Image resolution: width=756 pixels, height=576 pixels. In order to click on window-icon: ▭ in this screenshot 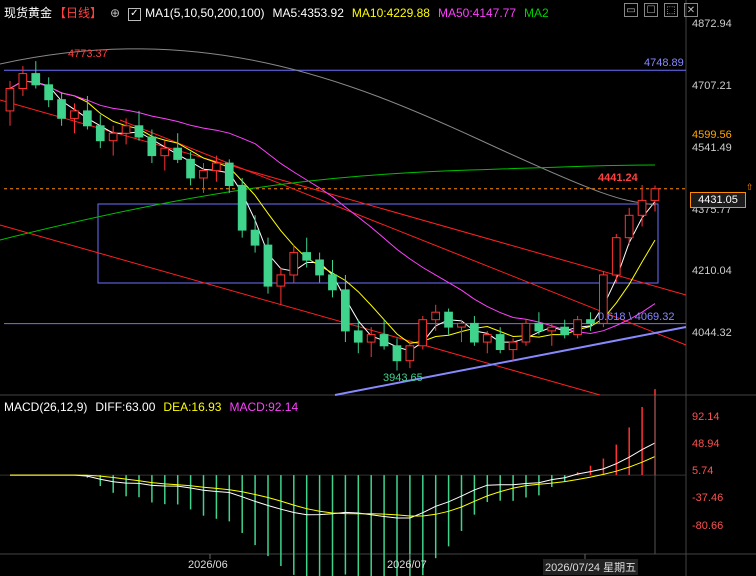, I will do `click(631, 10)`.